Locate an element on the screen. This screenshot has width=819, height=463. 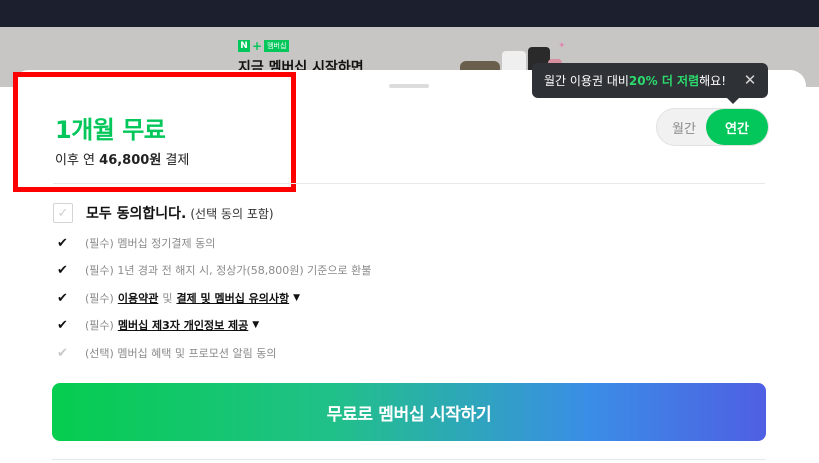
term-item: ✔ (필수) 멤버십 제3자 개인정보 제공 ▼ is located at coordinates (158, 325).